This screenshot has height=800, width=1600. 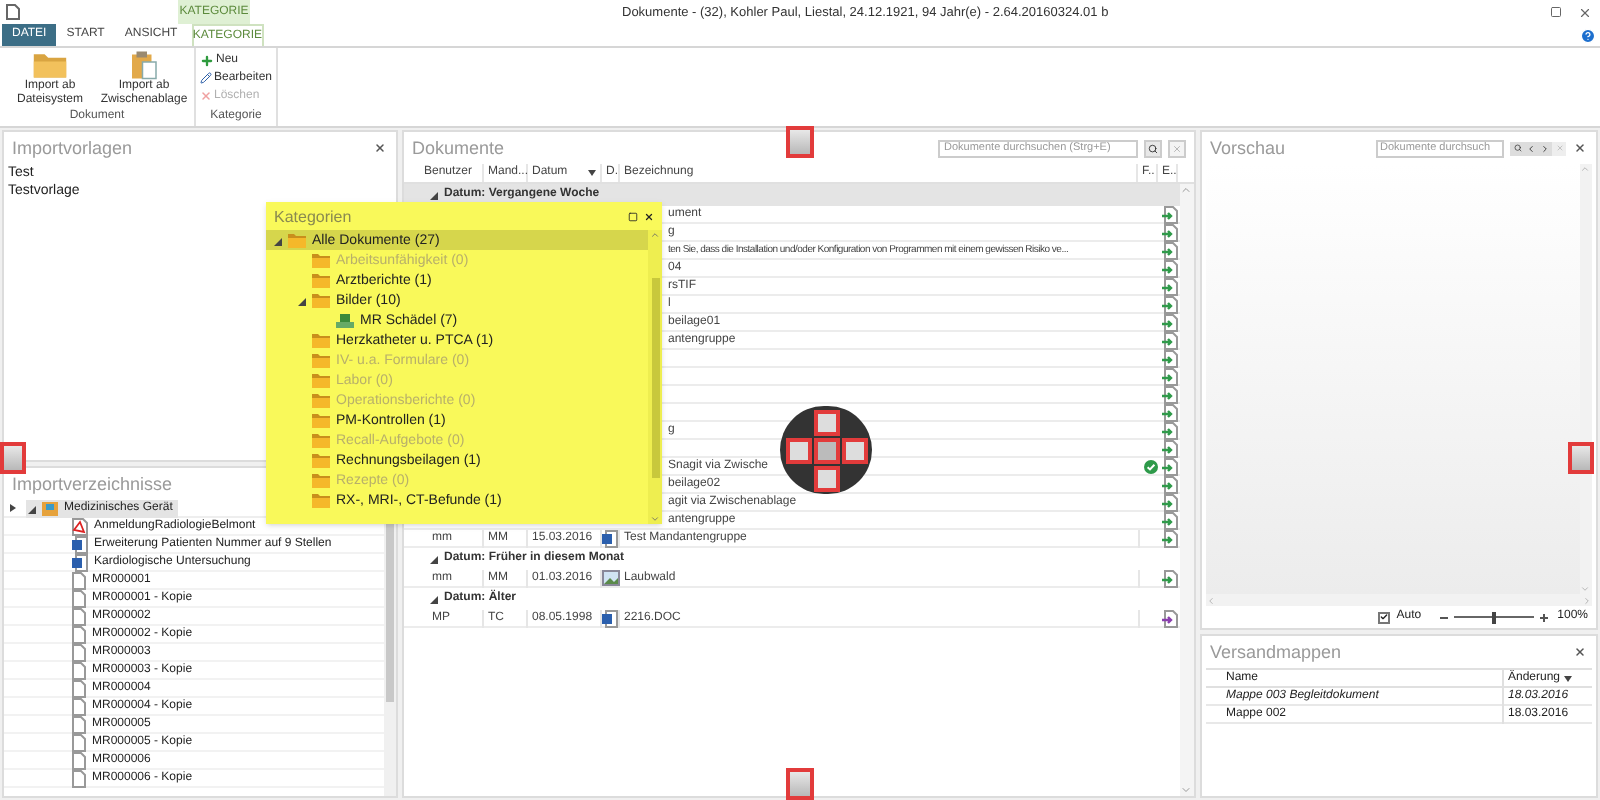 I want to click on zoom-slider, so click(x=1493, y=617).